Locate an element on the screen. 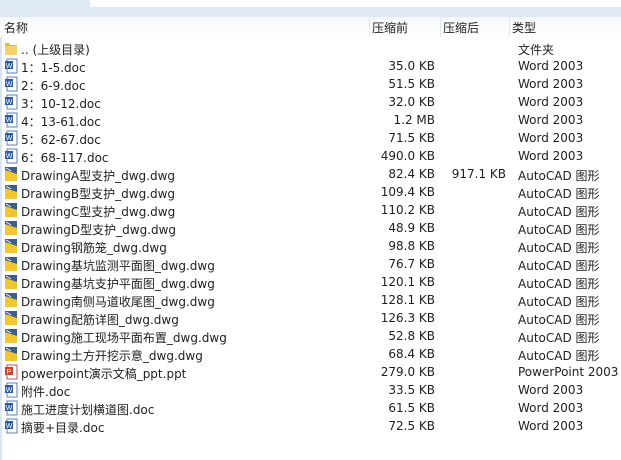 The height and width of the screenshot is (460, 621). file-row: Drawing配筋详图_dwg.dwg 126.3 KB AutoCAD 图形 is located at coordinates (310, 318).